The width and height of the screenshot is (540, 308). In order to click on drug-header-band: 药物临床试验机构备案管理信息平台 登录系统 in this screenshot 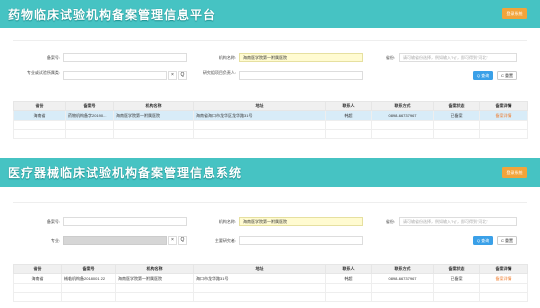, I will do `click(270, 14)`.